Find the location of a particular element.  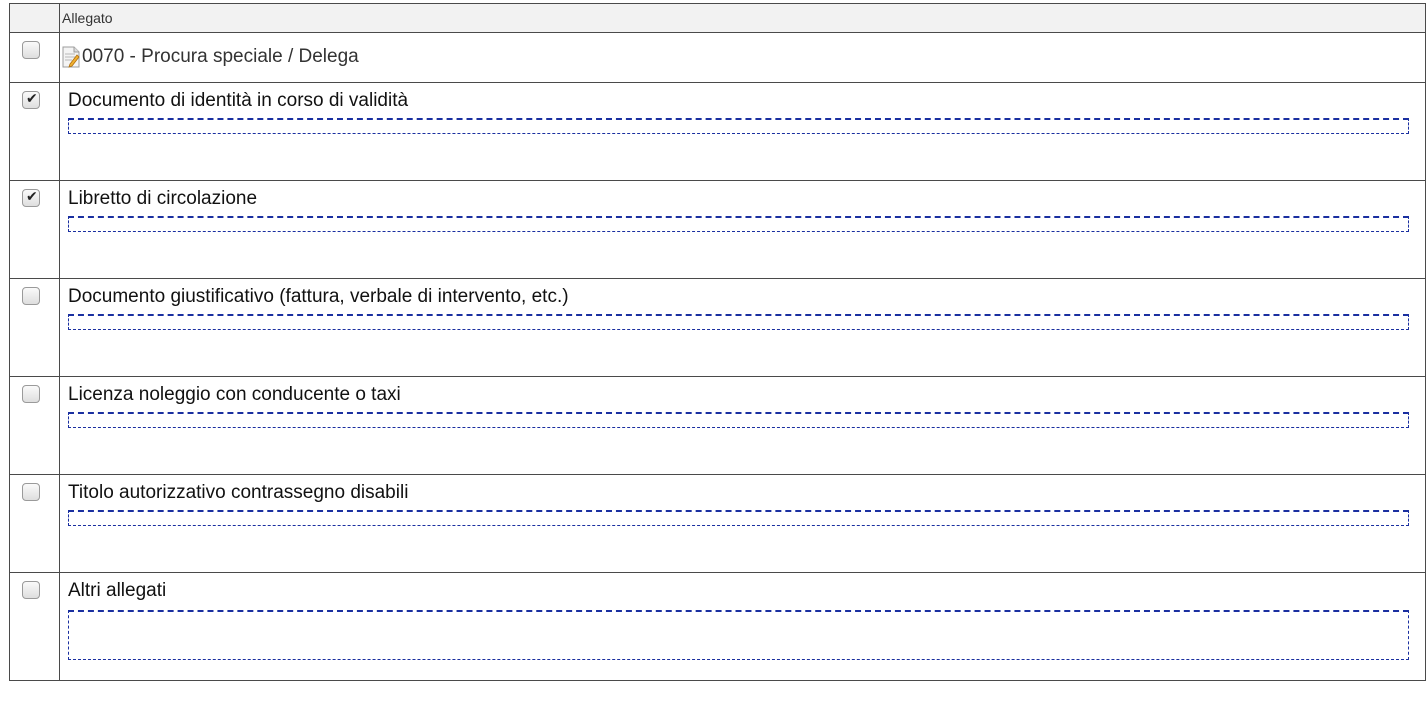

first-row-content: 0070 - Procura speciale / Delega is located at coordinates (742, 50).